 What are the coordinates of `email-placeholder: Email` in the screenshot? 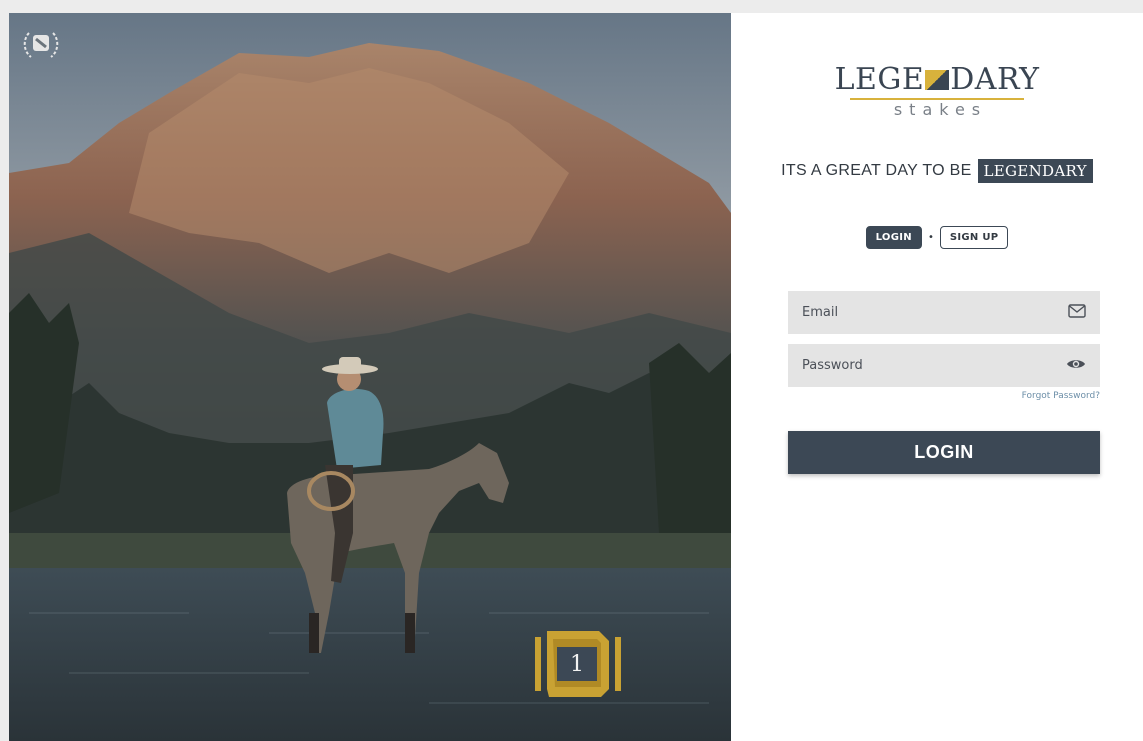 It's located at (820, 312).